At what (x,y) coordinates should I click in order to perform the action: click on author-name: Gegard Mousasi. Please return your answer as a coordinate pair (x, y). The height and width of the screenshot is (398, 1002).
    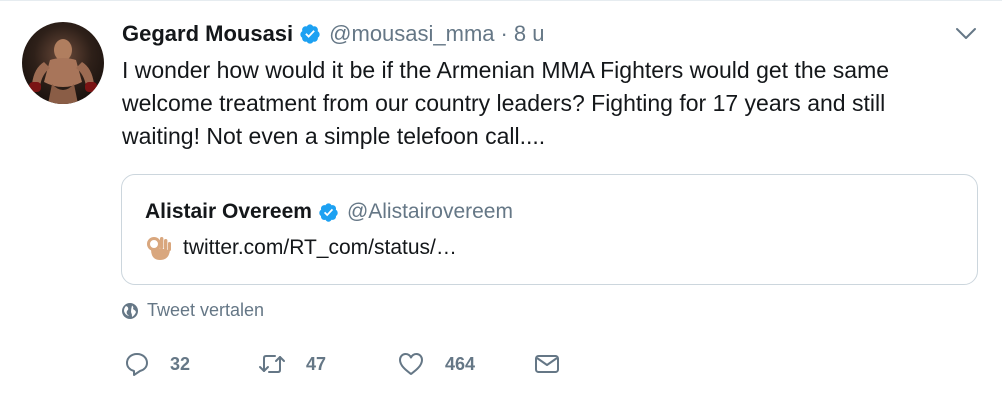
    Looking at the image, I should click on (207, 34).